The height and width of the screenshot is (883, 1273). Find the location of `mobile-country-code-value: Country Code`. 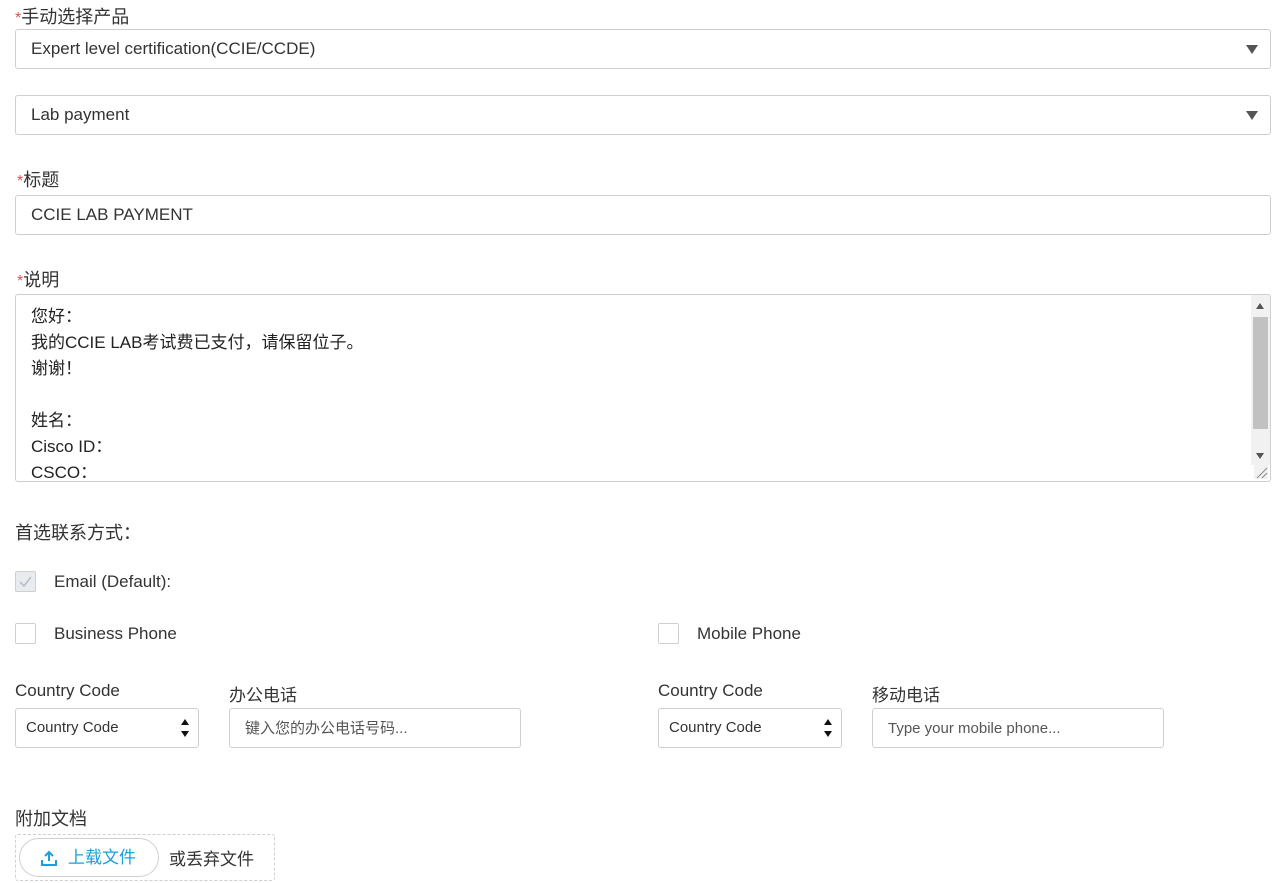

mobile-country-code-value: Country Code is located at coordinates (715, 727).